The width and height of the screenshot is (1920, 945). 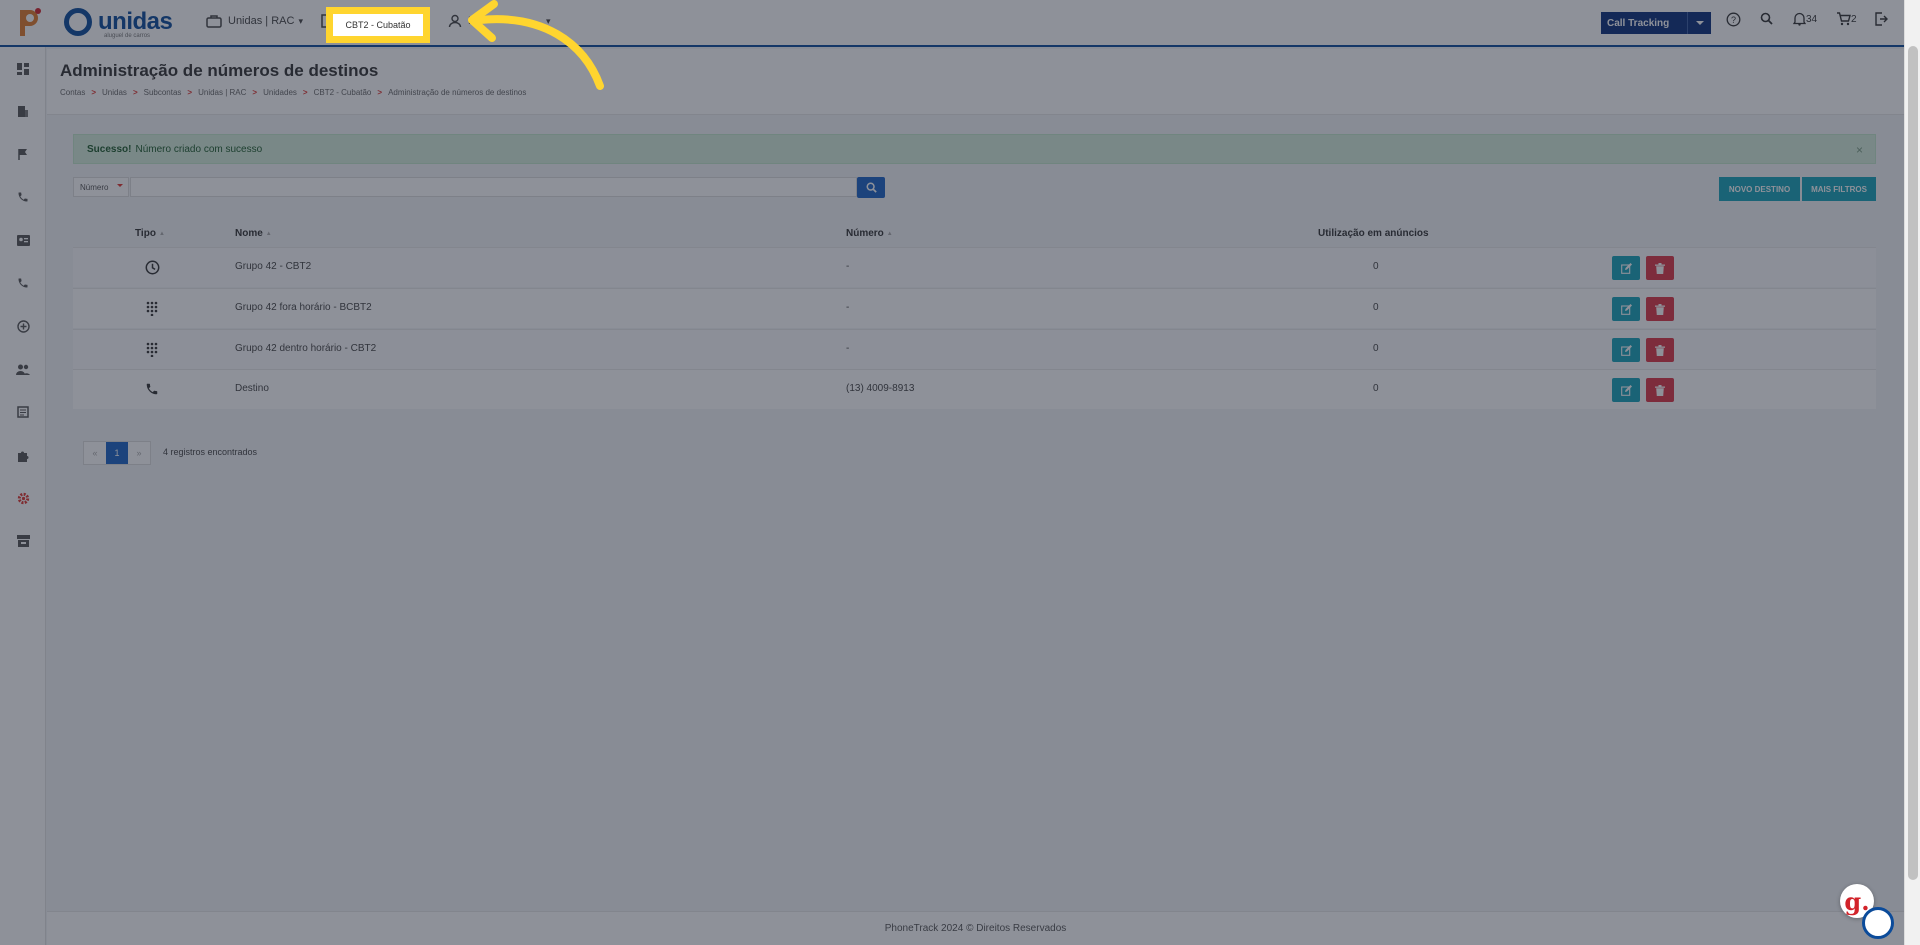 I want to click on scrollbar-thumb, so click(x=1913, y=463).